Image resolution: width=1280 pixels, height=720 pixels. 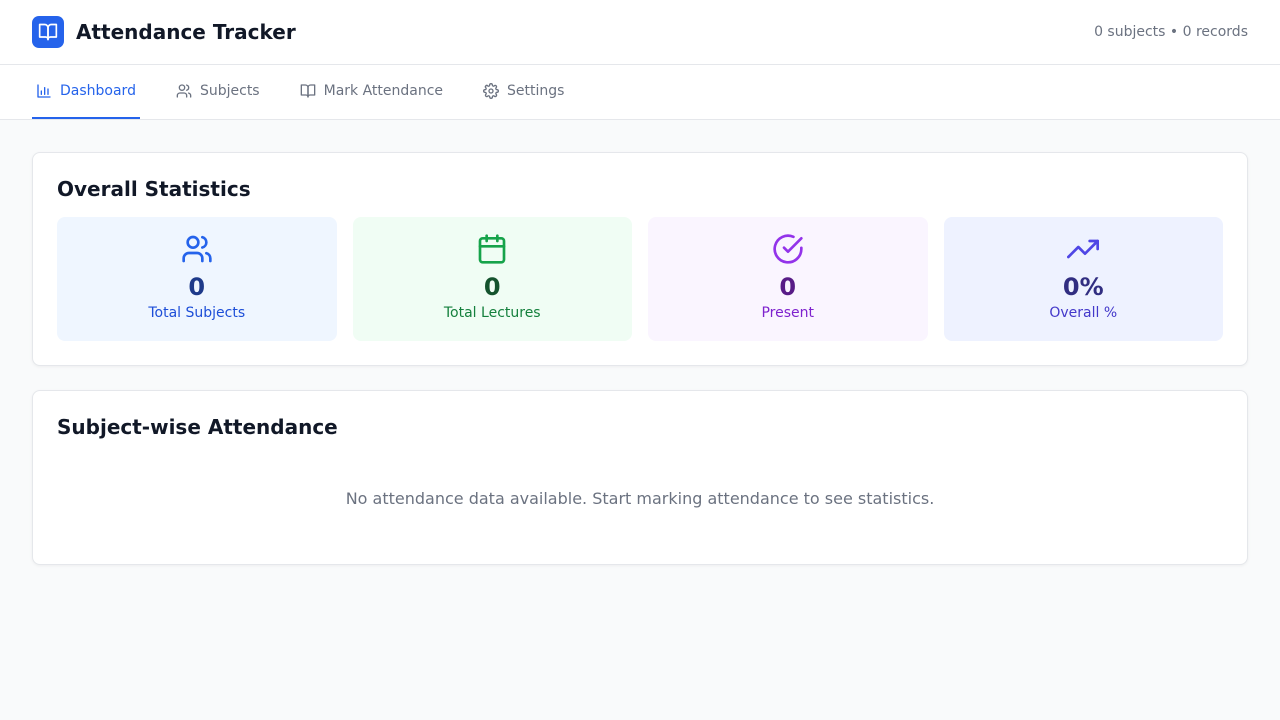 What do you see at coordinates (154, 189) in the screenshot?
I see `section-title: Overall Statistics` at bounding box center [154, 189].